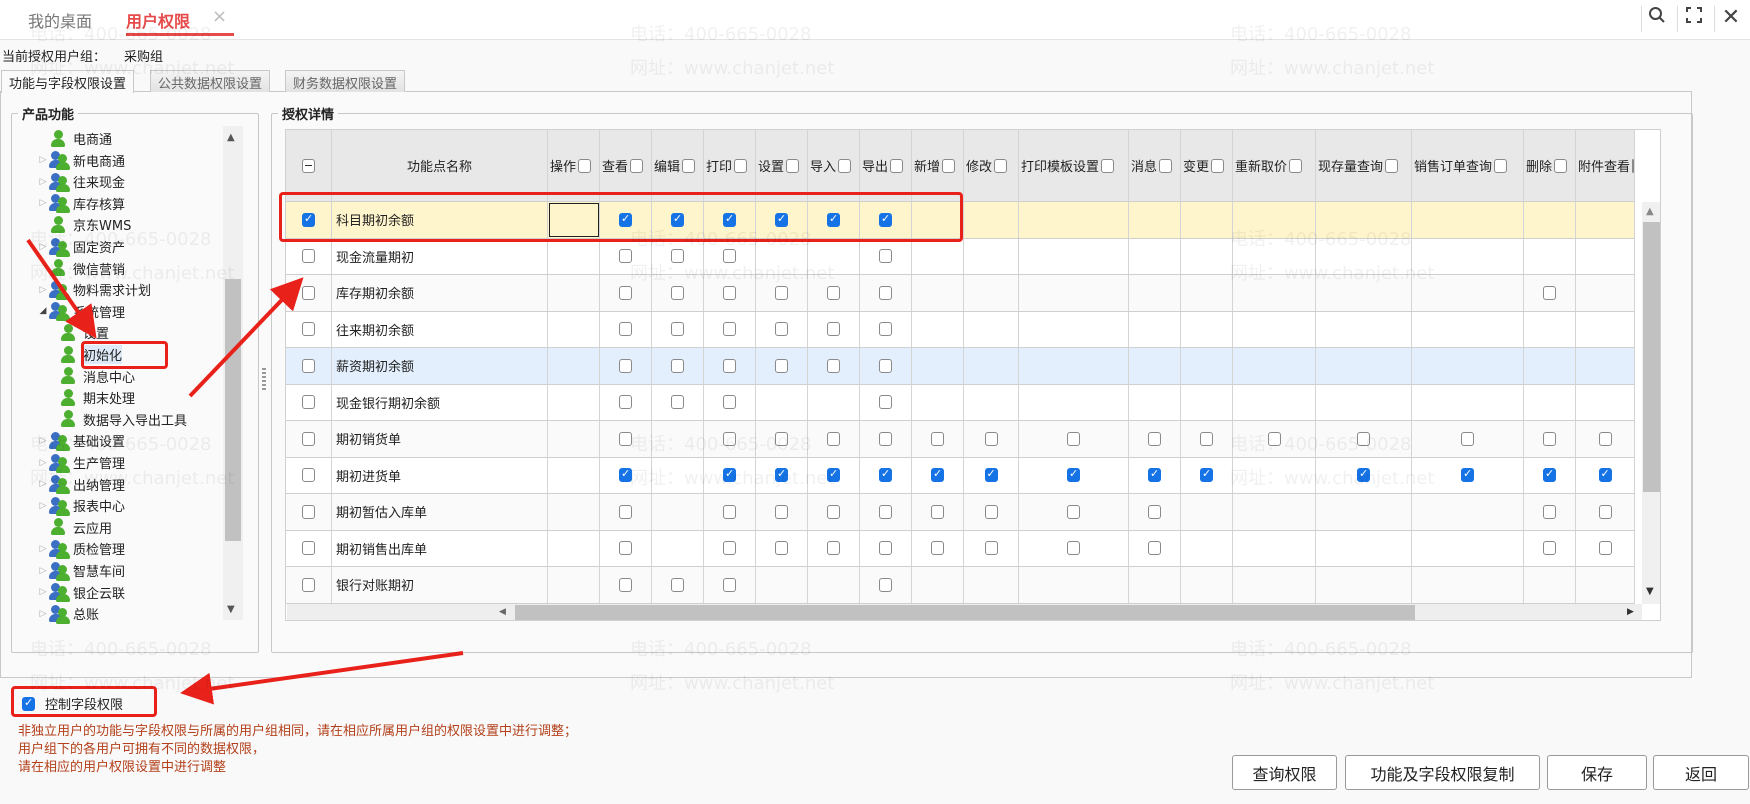 This screenshot has height=804, width=1750. What do you see at coordinates (1650, 211) in the screenshot?
I see `scroll-up-icon: ▲` at bounding box center [1650, 211].